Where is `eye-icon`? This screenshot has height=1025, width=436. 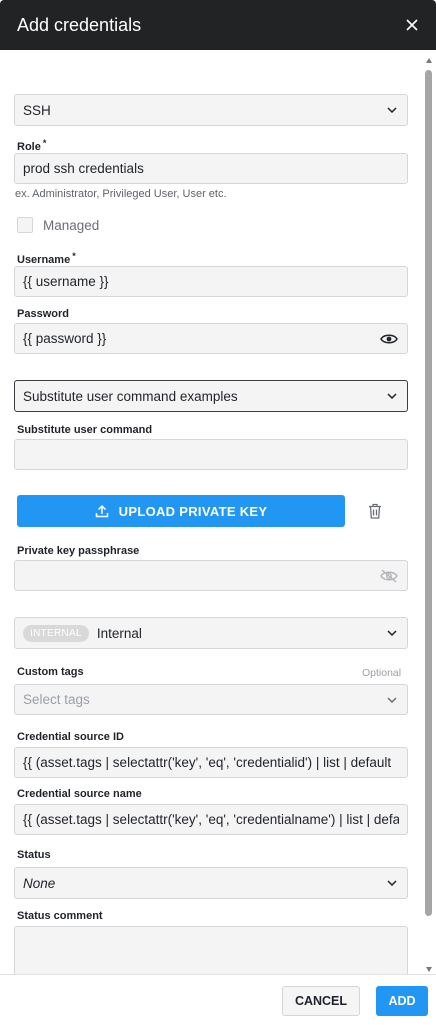 eye-icon is located at coordinates (389, 338).